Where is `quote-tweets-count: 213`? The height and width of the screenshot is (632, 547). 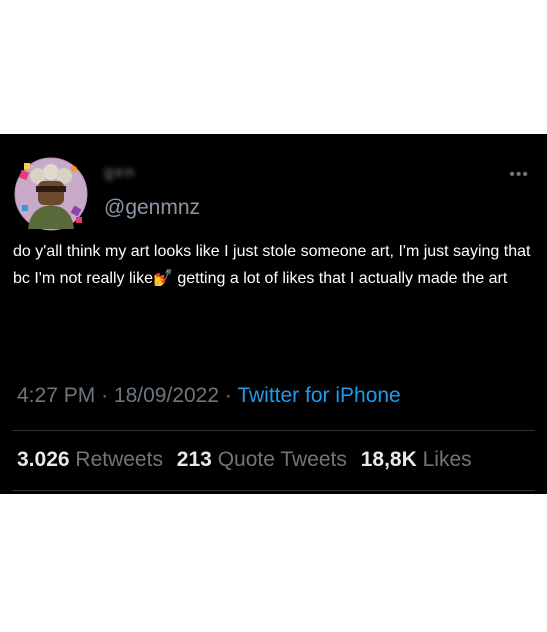 quote-tweets-count: 213 is located at coordinates (194, 459).